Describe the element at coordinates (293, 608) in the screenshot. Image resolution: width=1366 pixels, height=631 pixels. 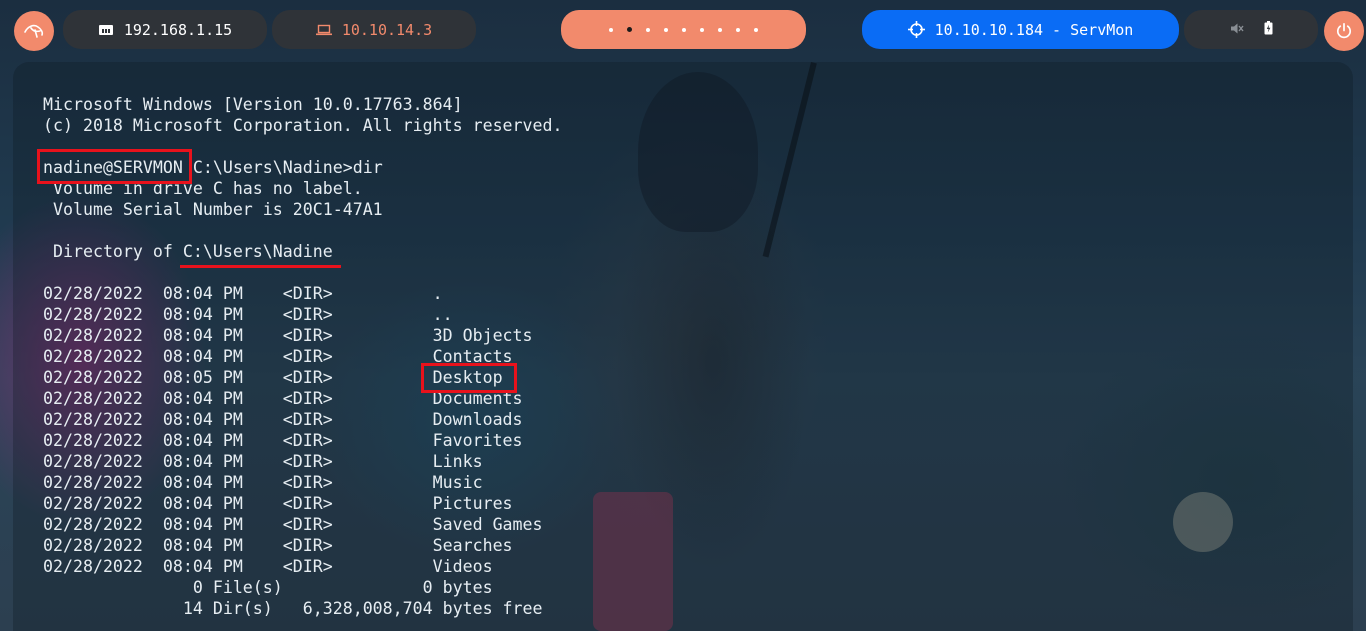
I see `dir-summary: 14 Dir(s) 6,328,008,704 bytes free` at that location.